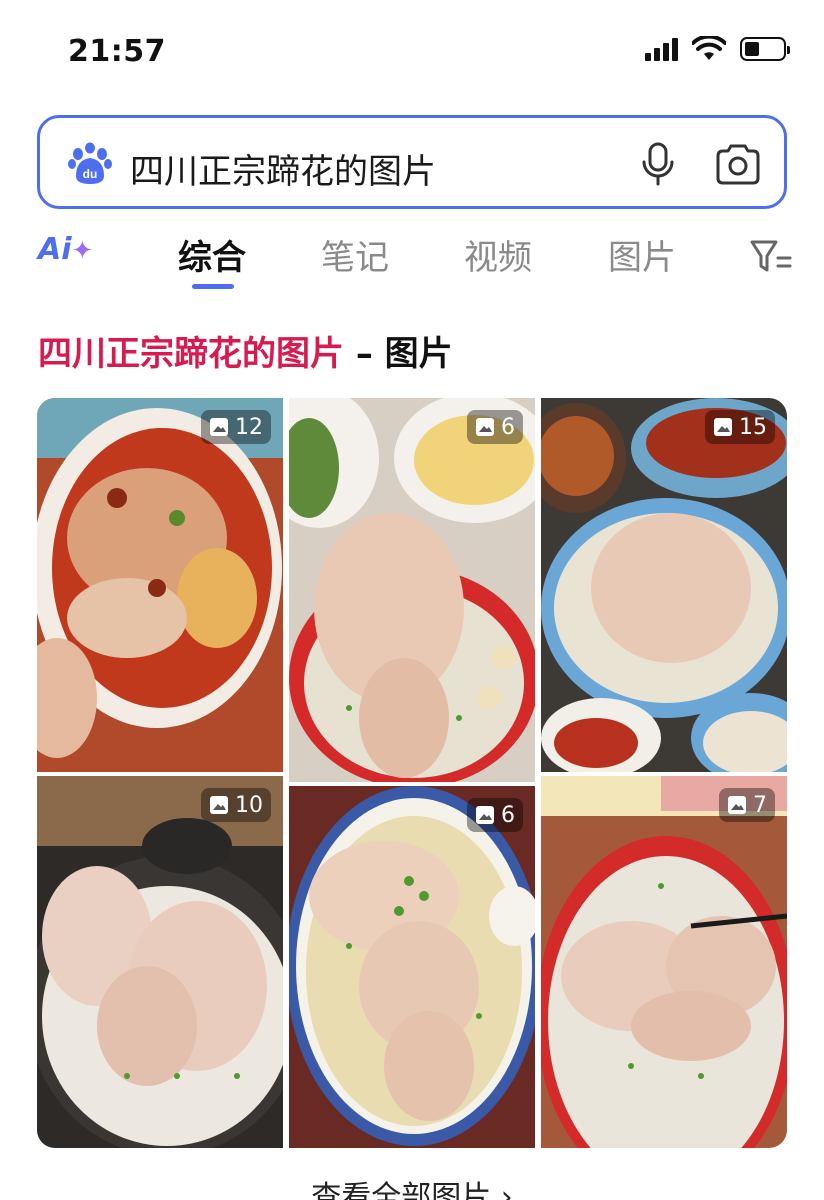 The image size is (824, 1200). Describe the element at coordinates (236, 427) in the screenshot. I see `image-count-badge: 12` at that location.